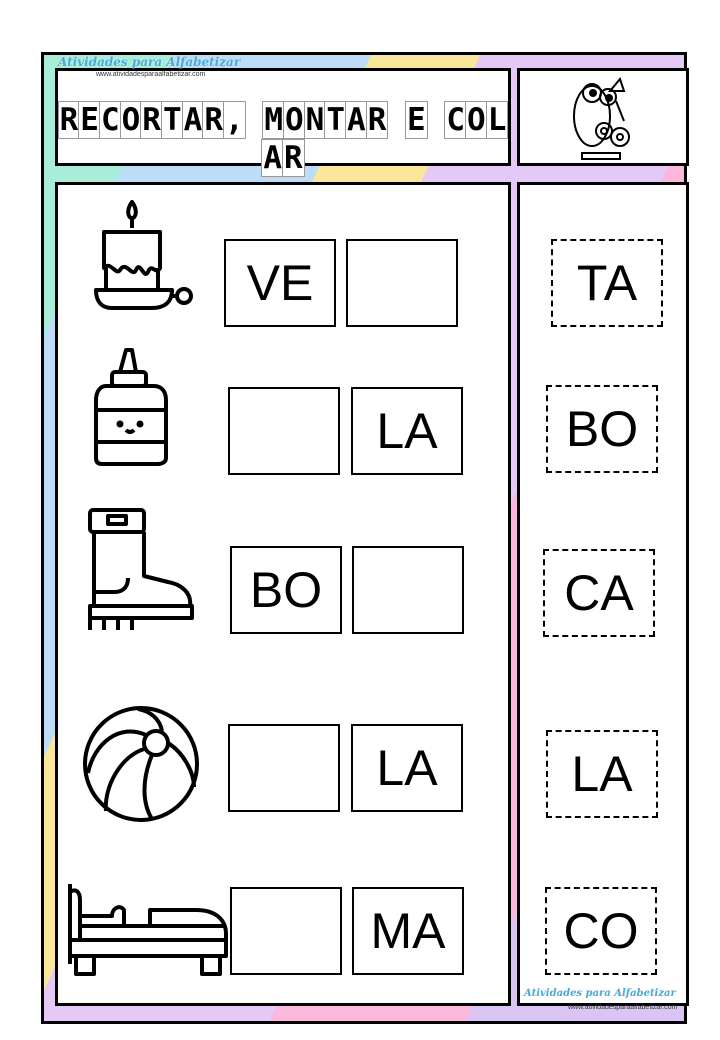 The image size is (720, 1040). Describe the element at coordinates (600, 993) in the screenshot. I see `footer-logo: Atividades para Alfabetizar` at that location.